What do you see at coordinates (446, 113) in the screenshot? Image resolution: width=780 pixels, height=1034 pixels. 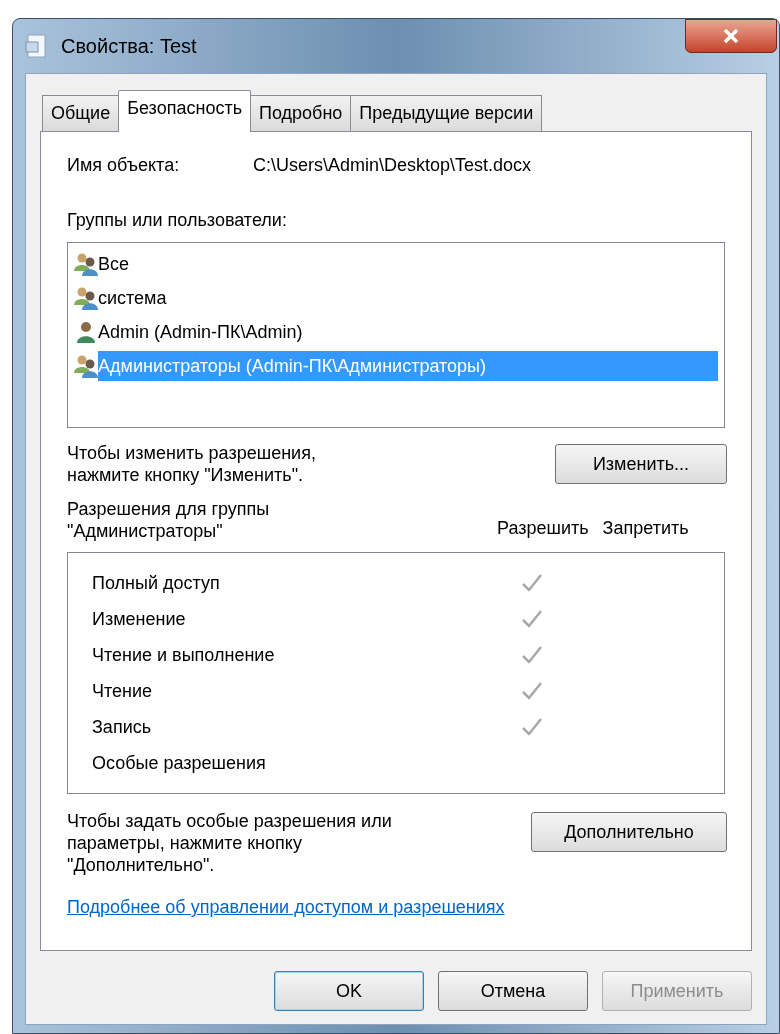 I see `tab: Предыдущие версии` at bounding box center [446, 113].